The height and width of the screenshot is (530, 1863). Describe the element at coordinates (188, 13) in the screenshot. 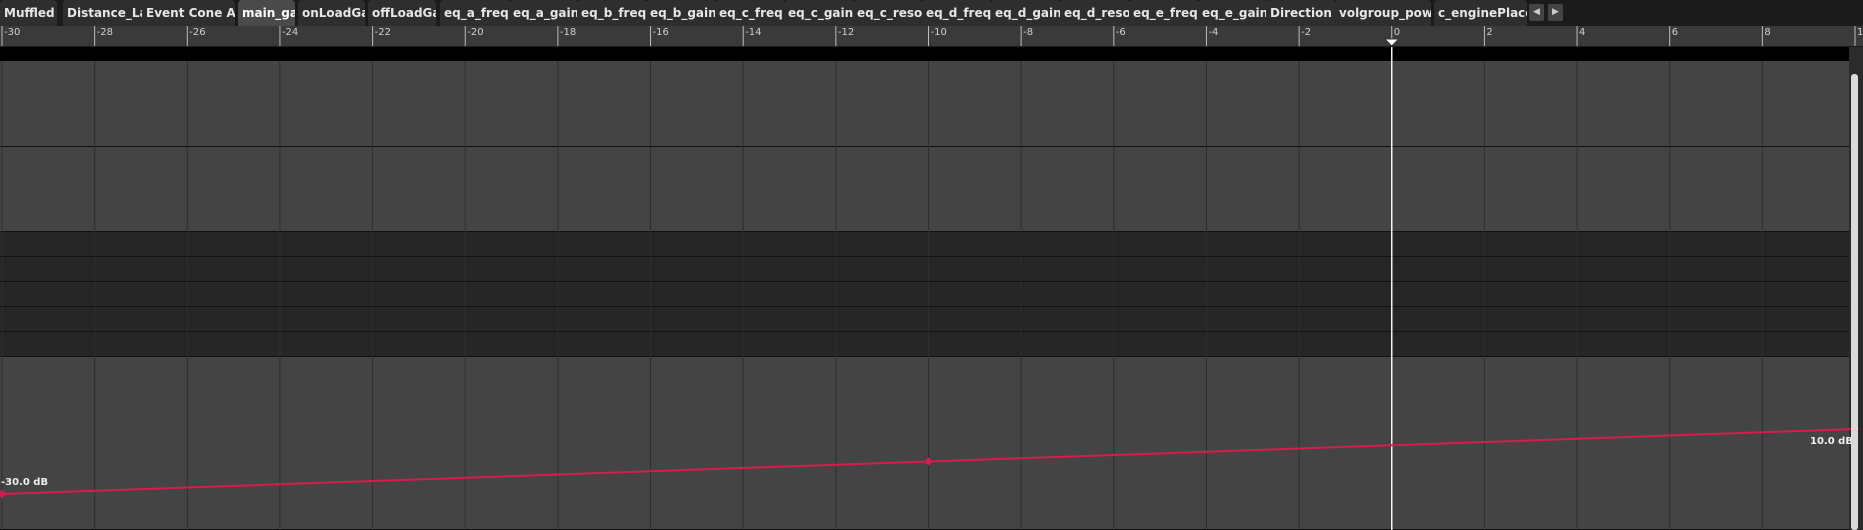

I see `tab-event-cone-angle: Event Cone Angle` at that location.